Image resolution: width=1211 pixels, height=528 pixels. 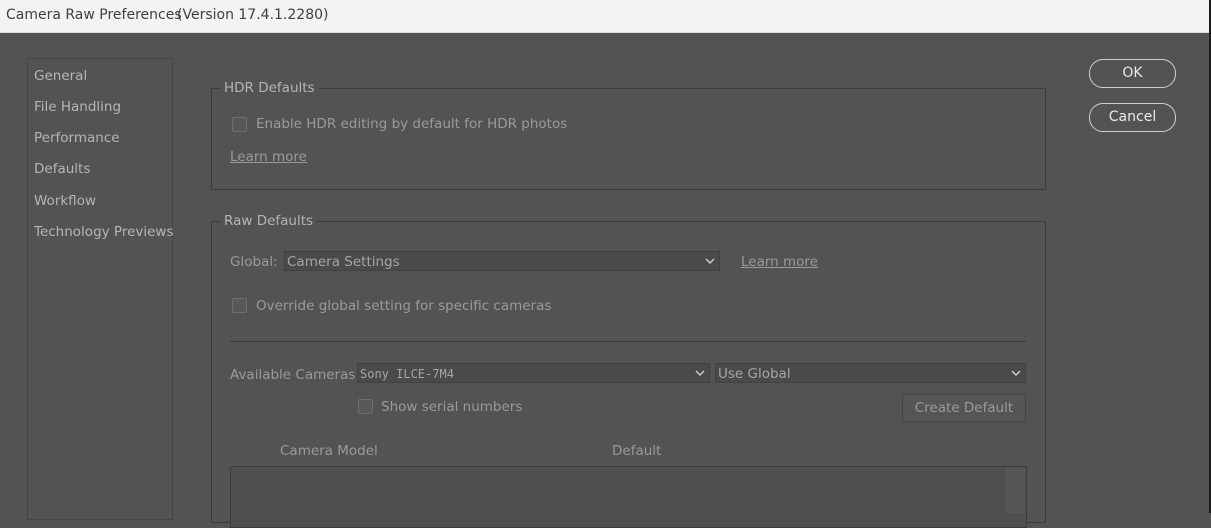 What do you see at coordinates (628, 135) in the screenshot?
I see `hdr-defaults-group: HDR Defaults` at bounding box center [628, 135].